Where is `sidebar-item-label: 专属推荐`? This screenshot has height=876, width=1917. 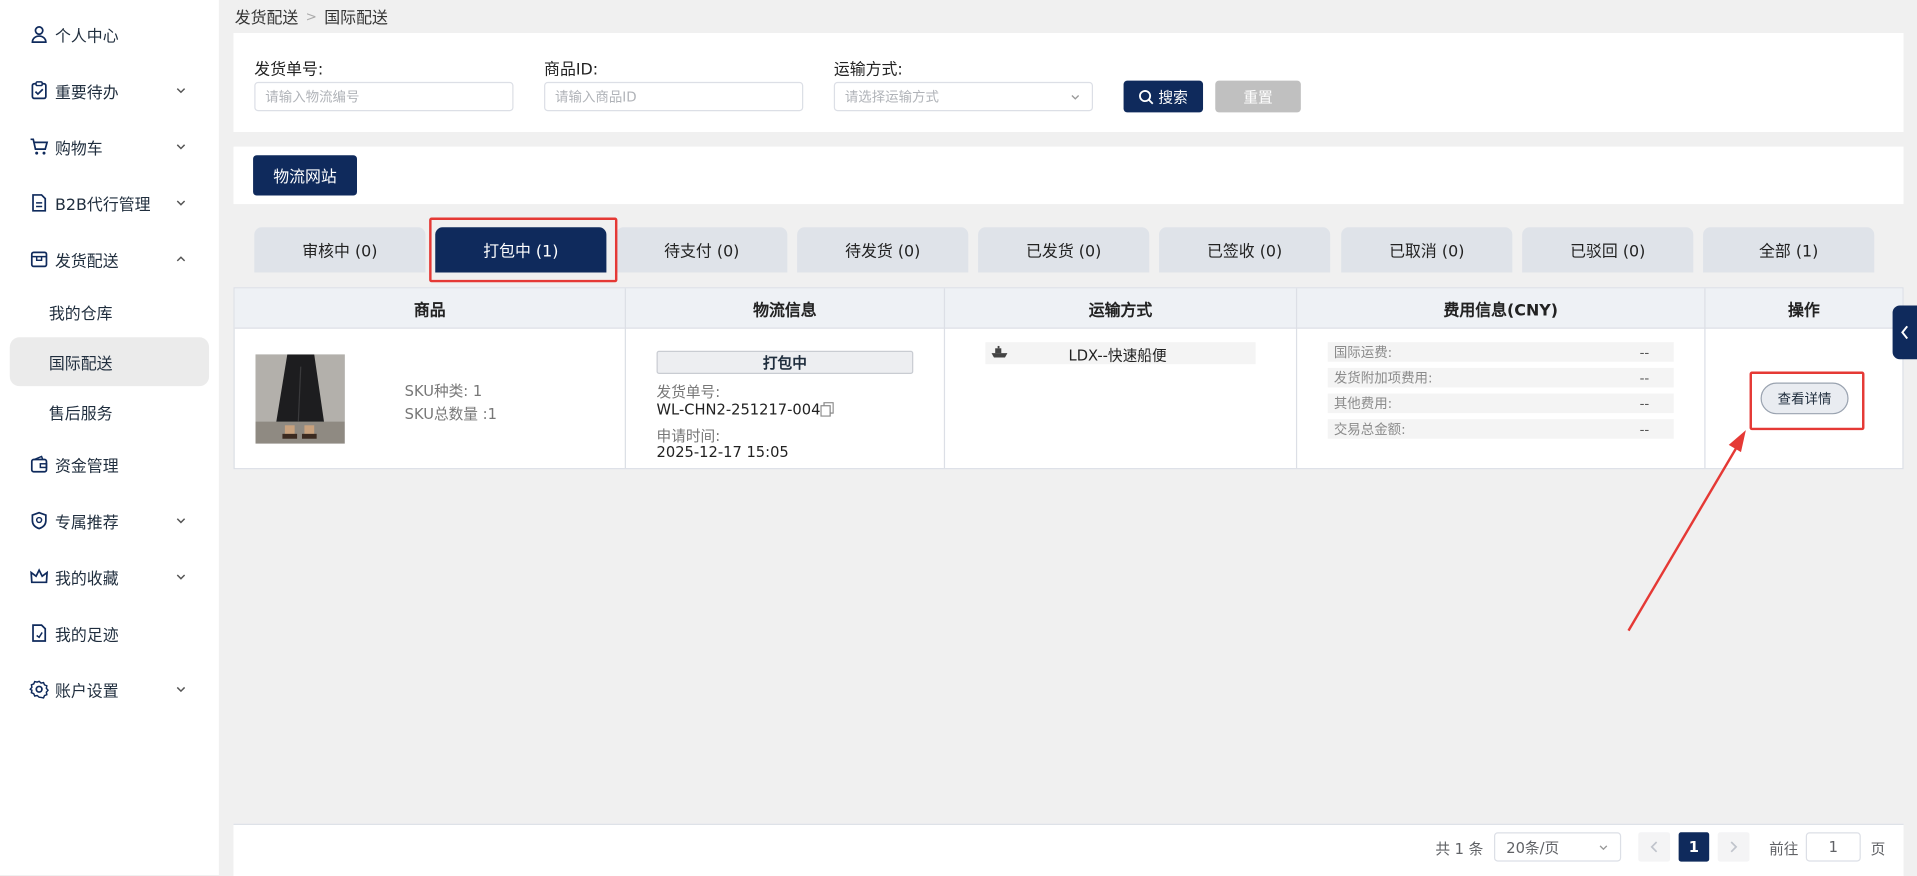 sidebar-item-label: 专属推荐 is located at coordinates (87, 523).